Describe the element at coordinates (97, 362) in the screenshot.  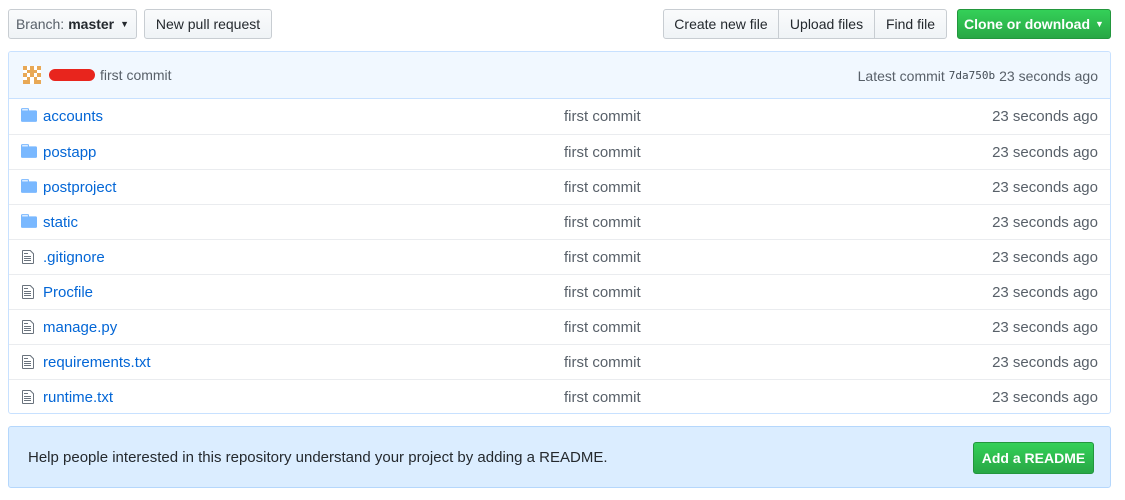
I see `file-name-link: requirements.txt` at that location.